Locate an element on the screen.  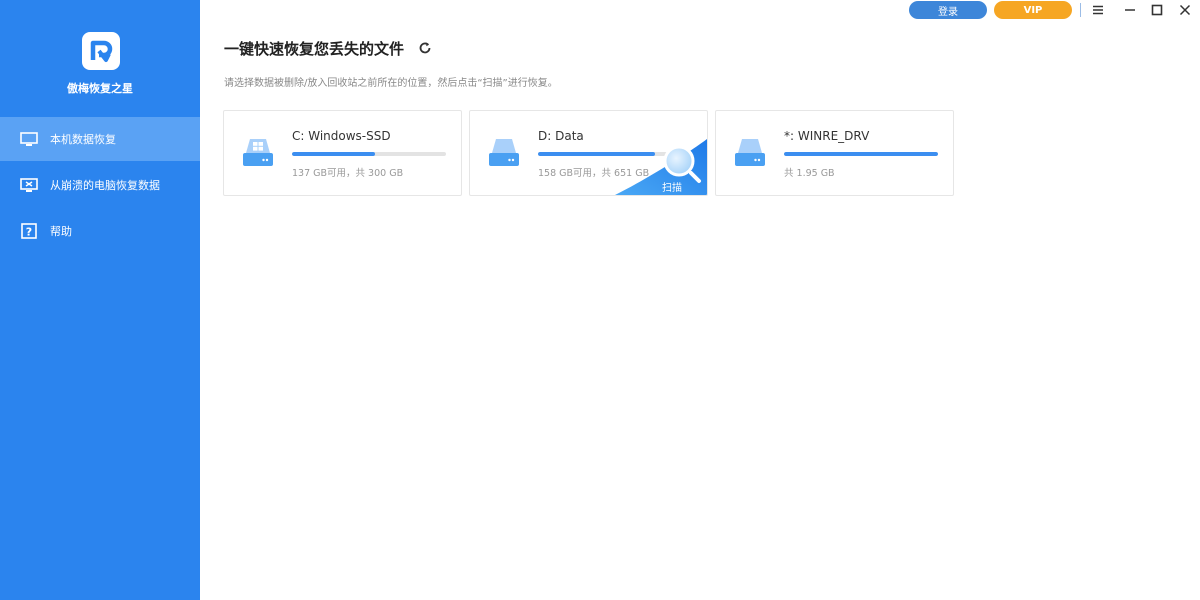
drive-name: *: WINRE_DRV is located at coordinates (827, 136).